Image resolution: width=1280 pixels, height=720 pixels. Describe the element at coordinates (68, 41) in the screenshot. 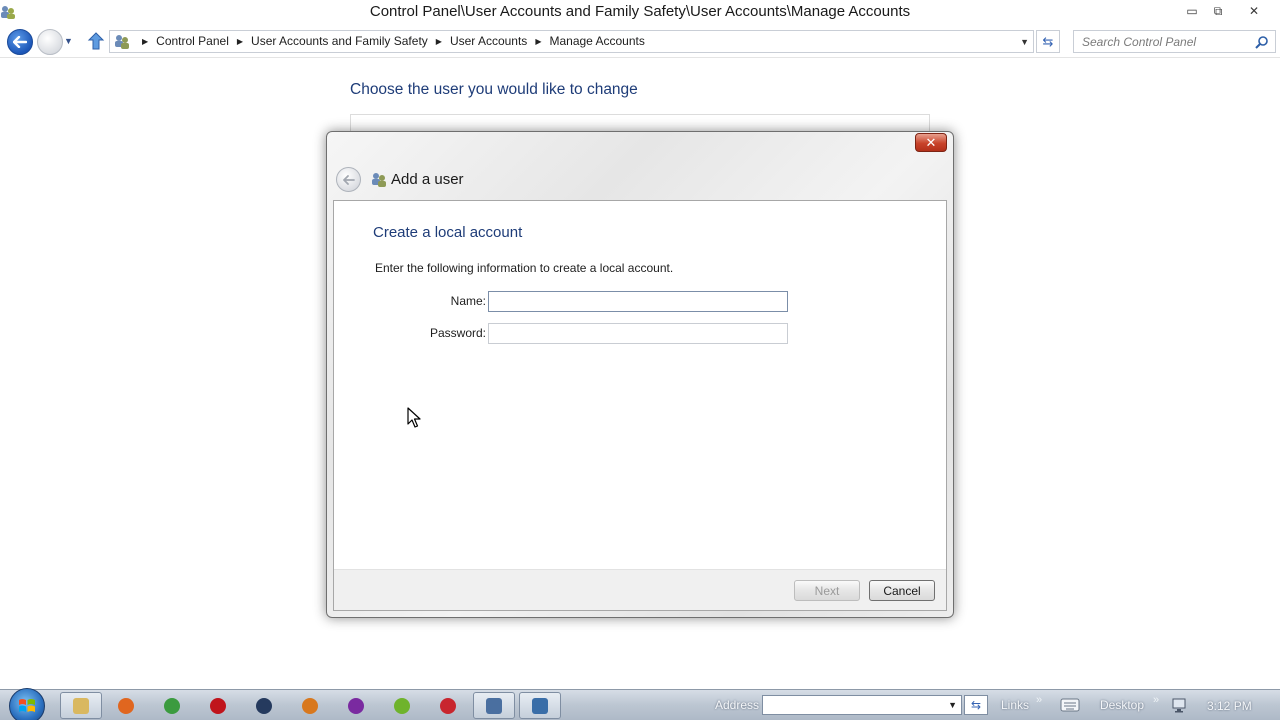

I see `recent-pages-dropdown-icon: ▼` at that location.